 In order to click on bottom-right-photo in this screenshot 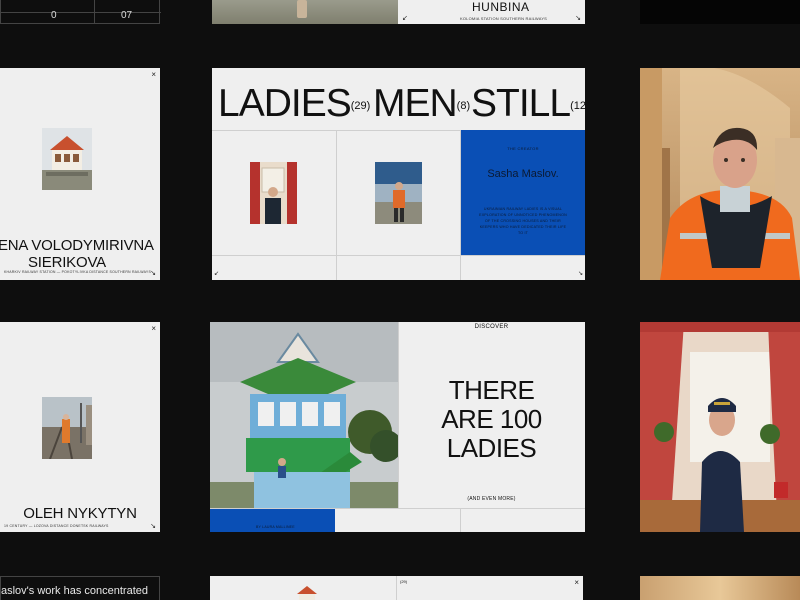, I will do `click(720, 588)`.